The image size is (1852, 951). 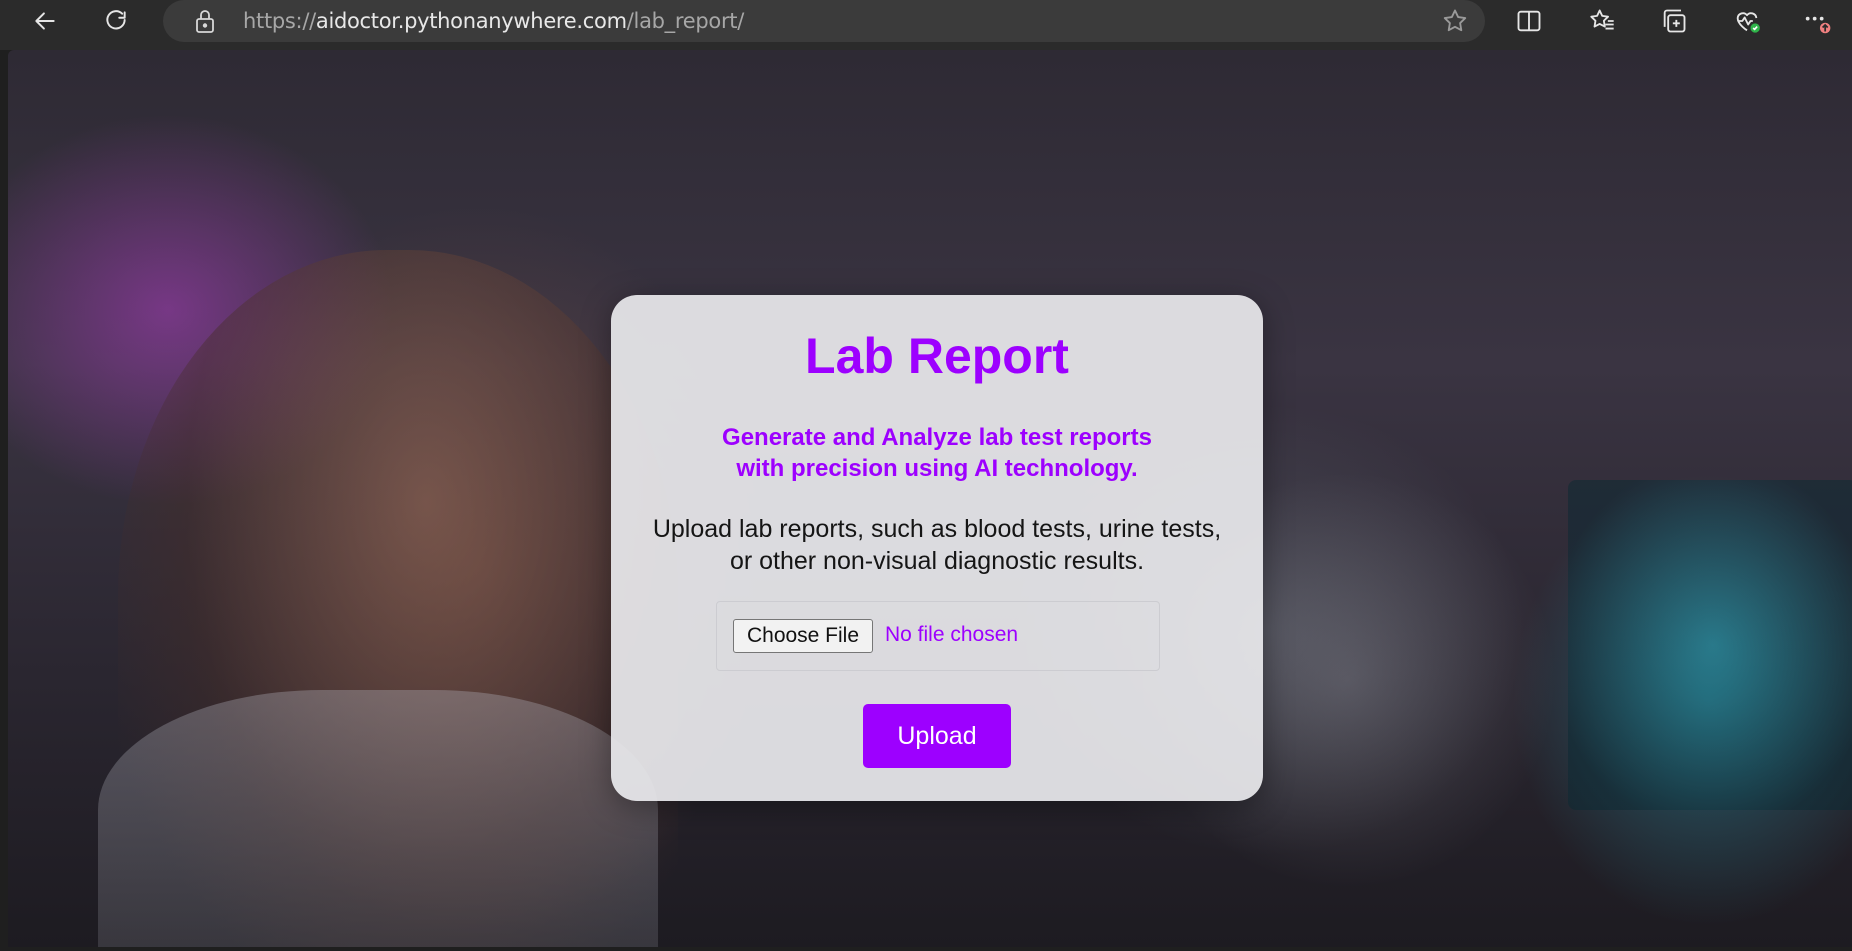 I want to click on star-icon, so click(x=1455, y=21).